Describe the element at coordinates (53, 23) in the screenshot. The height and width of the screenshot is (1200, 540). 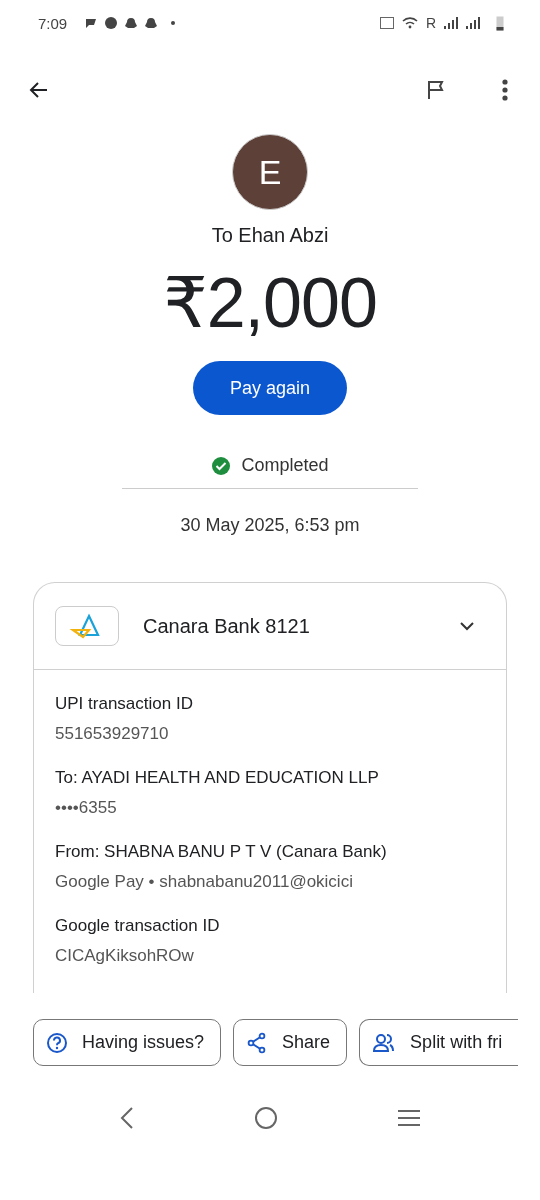
I see `status-time: 7:09` at that location.